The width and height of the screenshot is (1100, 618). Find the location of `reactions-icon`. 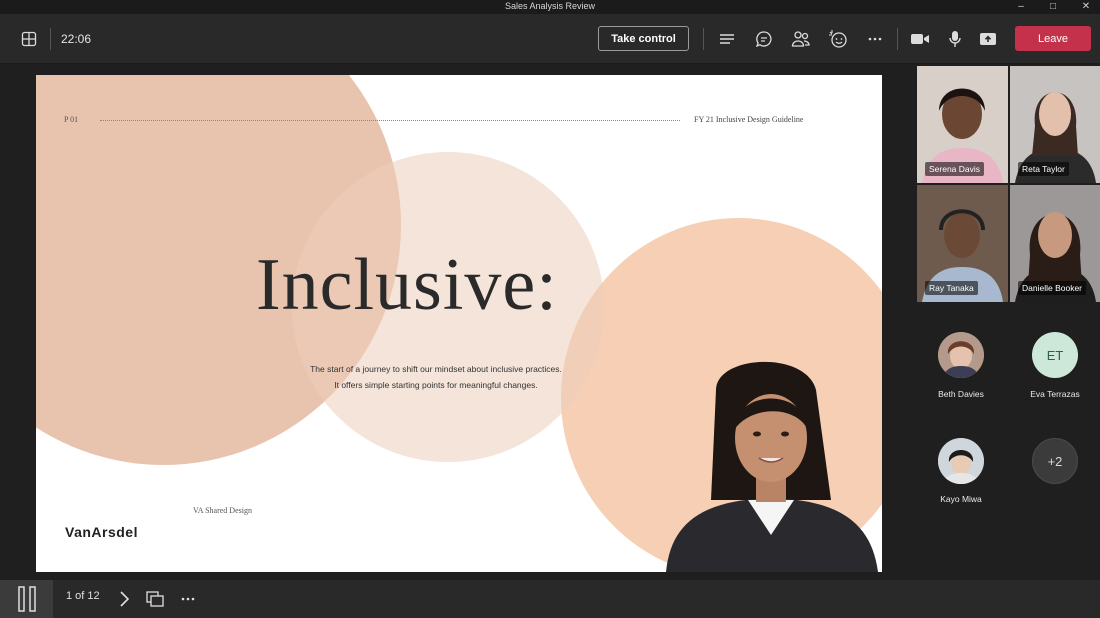

reactions-icon is located at coordinates (838, 39).